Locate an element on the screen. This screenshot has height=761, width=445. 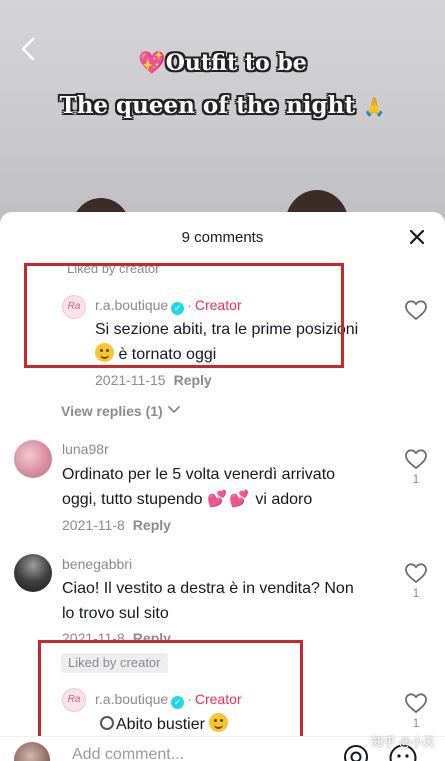
video-caption-line2: The queen of the night 🙏 is located at coordinates (222, 105).